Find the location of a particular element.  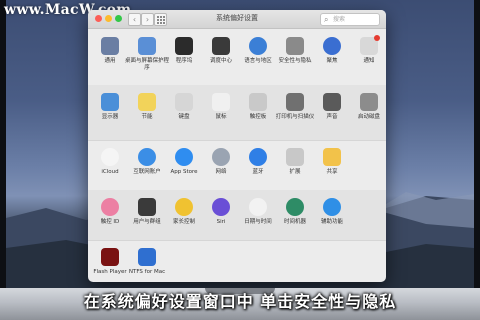

pref-pane-icloud: iCloud is located at coordinates (110, 165).